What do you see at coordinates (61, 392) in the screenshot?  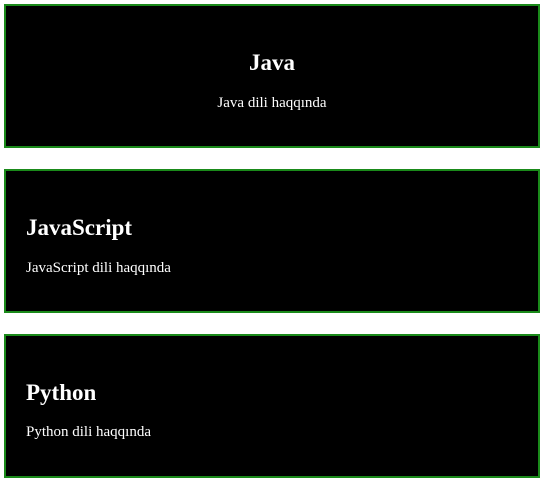 I see `card-title: Python` at bounding box center [61, 392].